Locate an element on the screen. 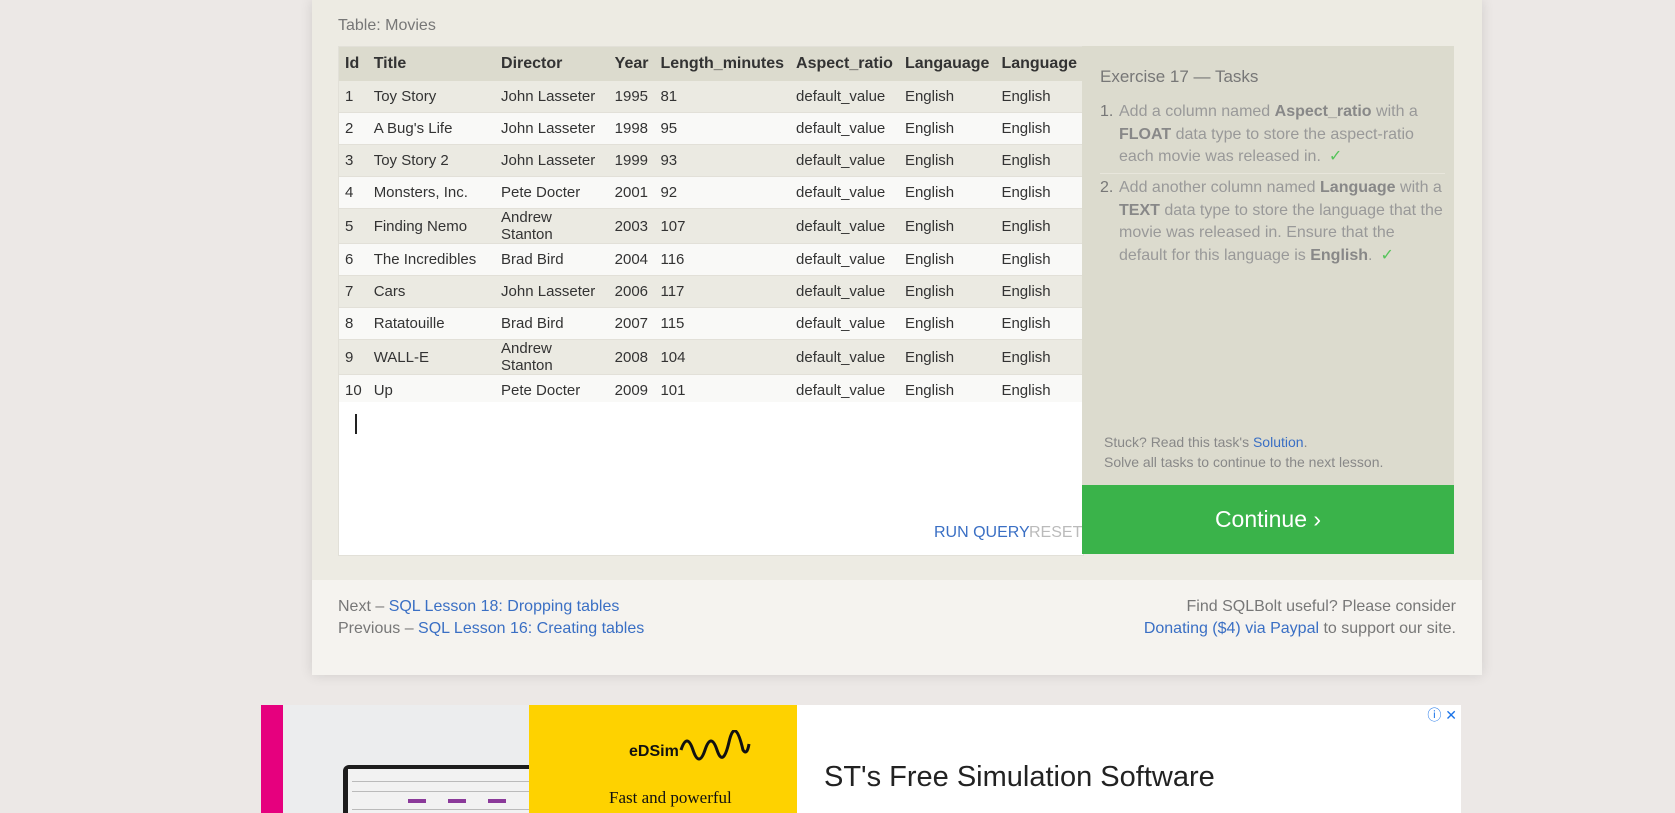 The height and width of the screenshot is (813, 1675). table-cell: A Bug's Life is located at coordinates (431, 128).